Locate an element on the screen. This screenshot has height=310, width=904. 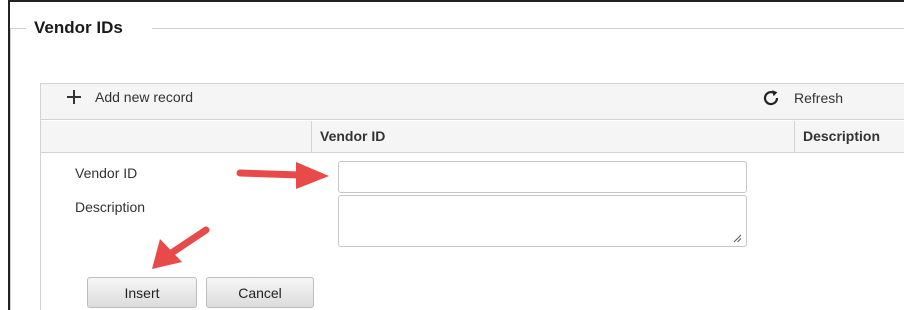
plus-icon is located at coordinates (74, 97).